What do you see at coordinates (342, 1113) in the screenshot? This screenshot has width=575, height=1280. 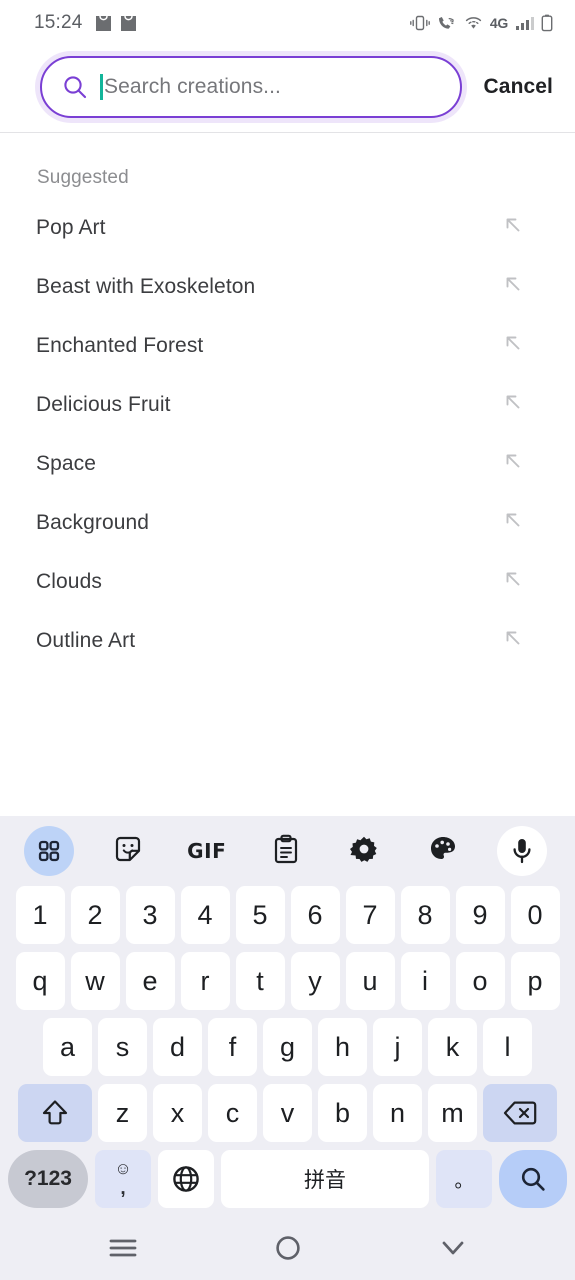 I see `key-b: b` at bounding box center [342, 1113].